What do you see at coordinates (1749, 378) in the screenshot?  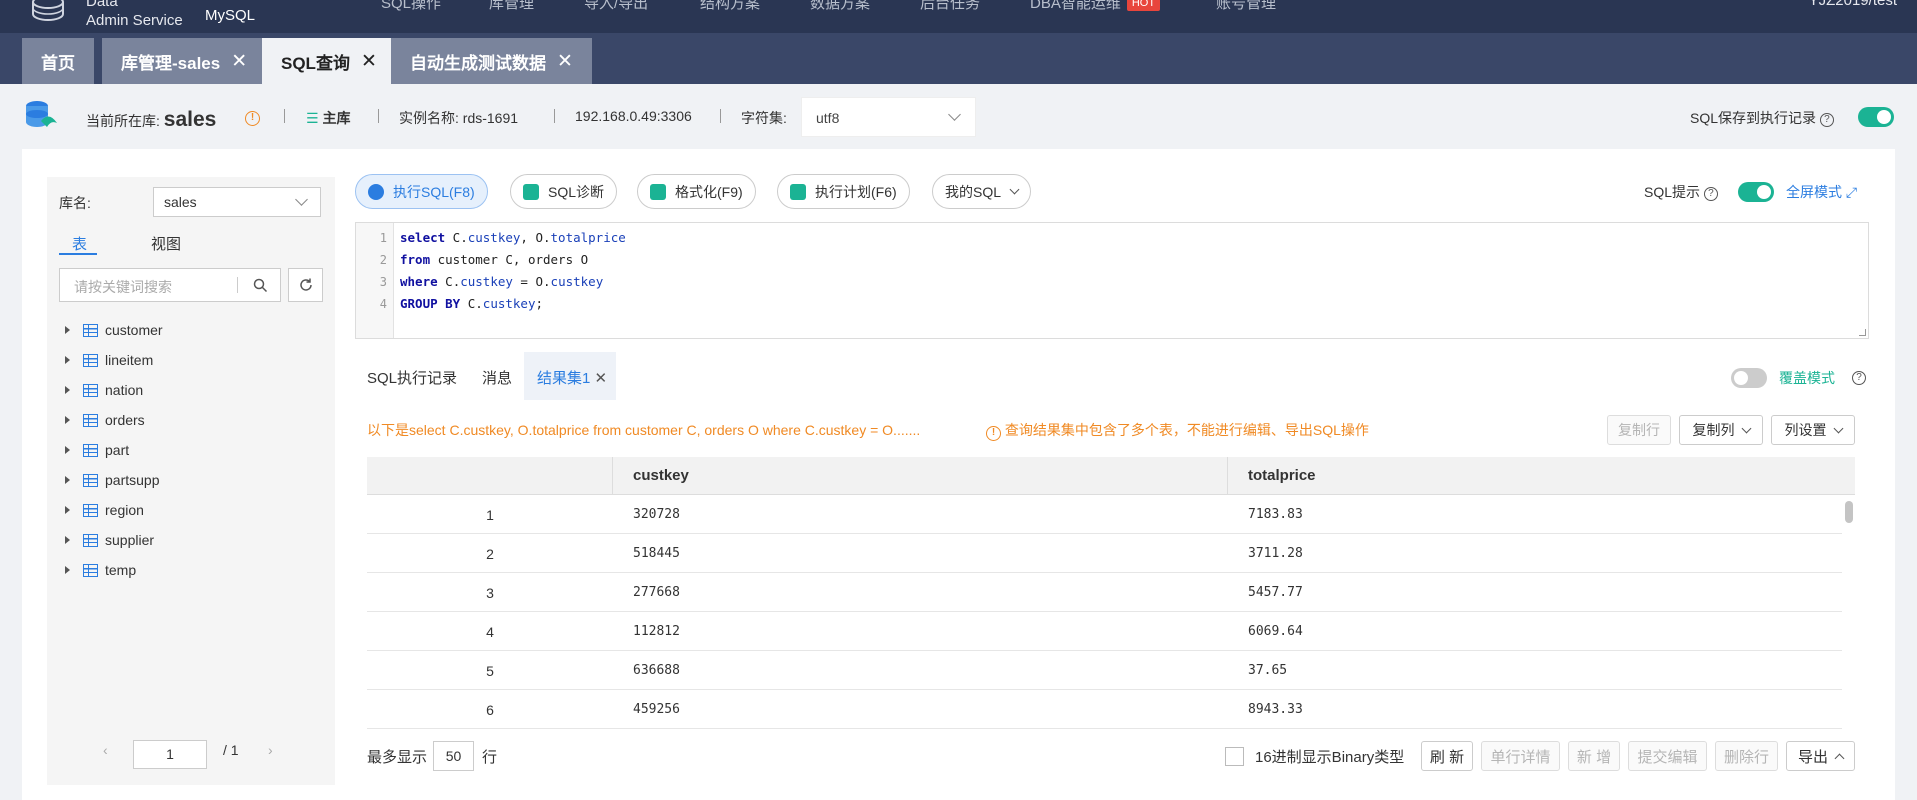 I see `overwrite-mode-toggle` at bounding box center [1749, 378].